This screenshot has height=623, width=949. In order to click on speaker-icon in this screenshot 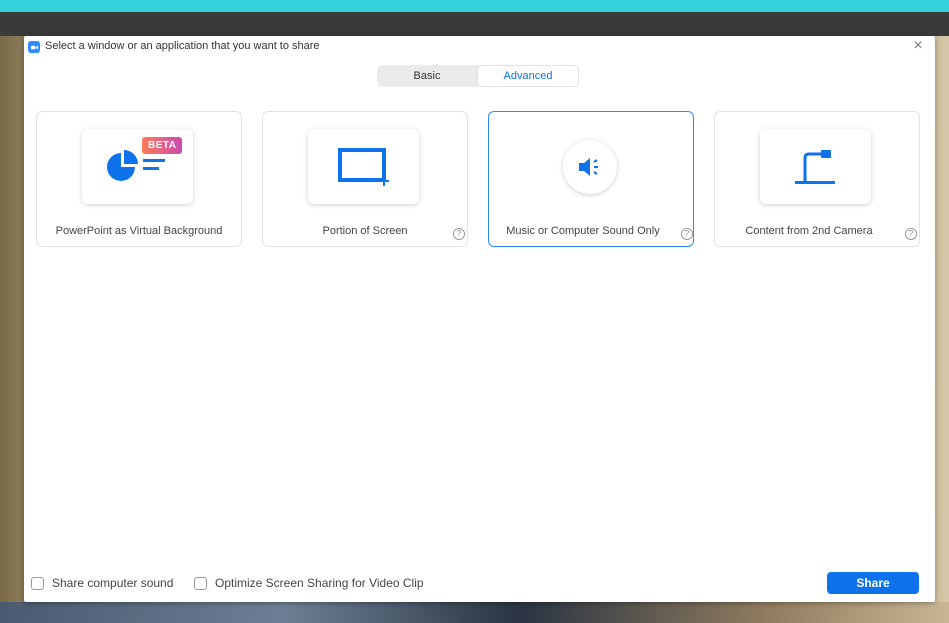, I will do `click(588, 166)`.